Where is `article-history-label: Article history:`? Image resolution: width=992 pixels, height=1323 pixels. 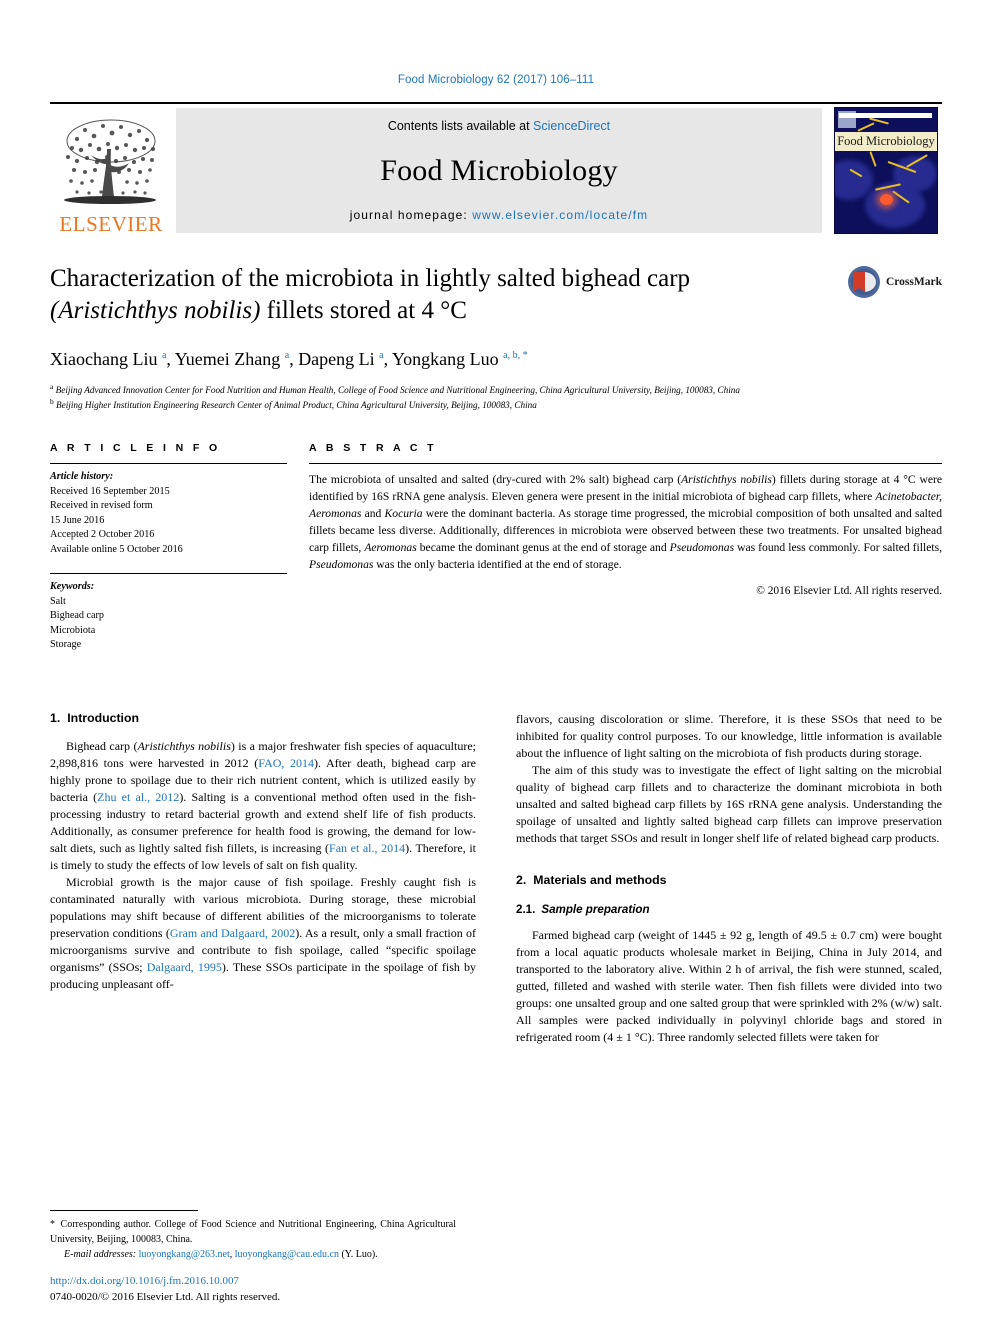 article-history-label: Article history: is located at coordinates (82, 477).